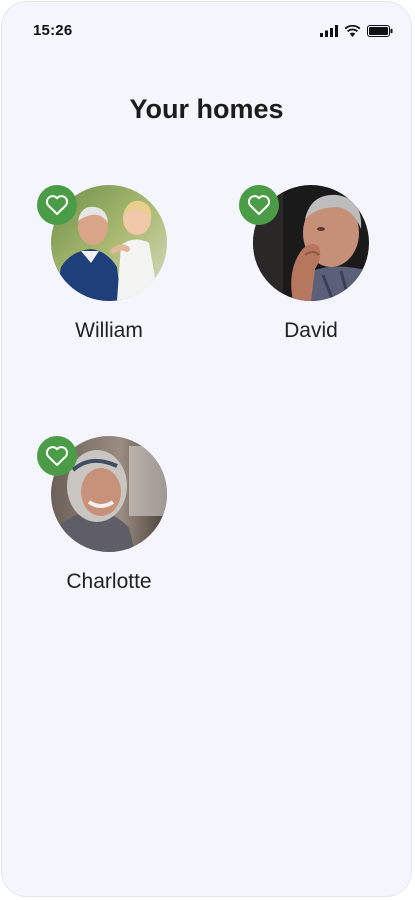 The width and height of the screenshot is (415, 900). I want to click on home-card-william: William, so click(109, 264).